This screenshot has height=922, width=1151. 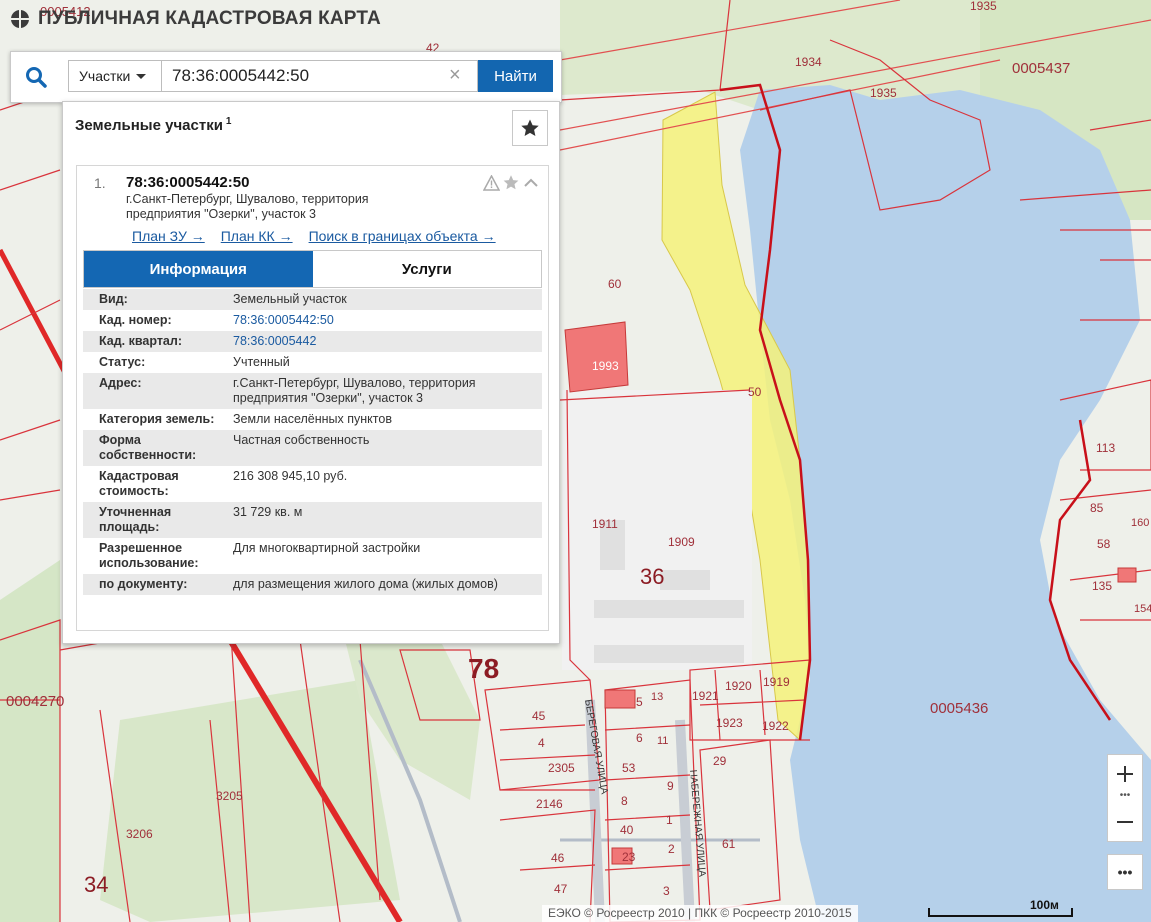 What do you see at coordinates (122, 362) in the screenshot?
I see `info-key: Статус:` at bounding box center [122, 362].